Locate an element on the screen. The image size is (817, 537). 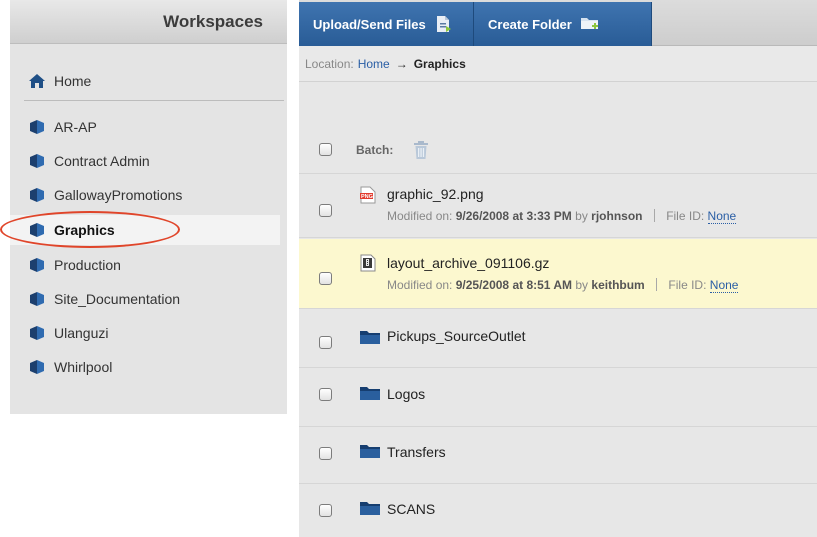
sidebar-item-ulanguzi: Ulanguzi is located at coordinates (145, 333).